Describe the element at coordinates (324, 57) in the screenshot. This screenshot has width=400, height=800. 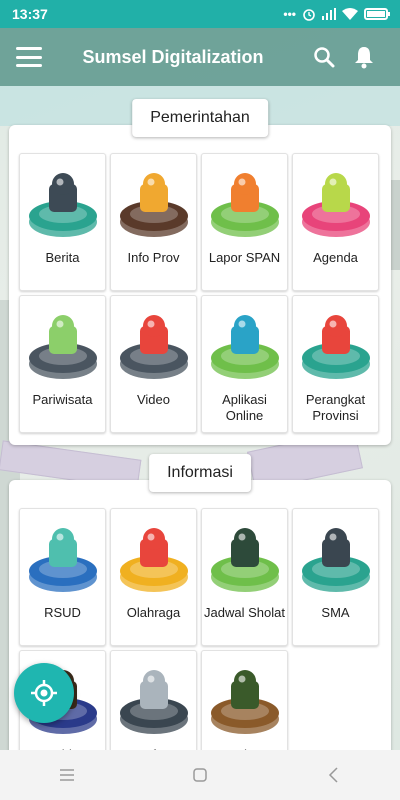
I see `search-icon` at that location.